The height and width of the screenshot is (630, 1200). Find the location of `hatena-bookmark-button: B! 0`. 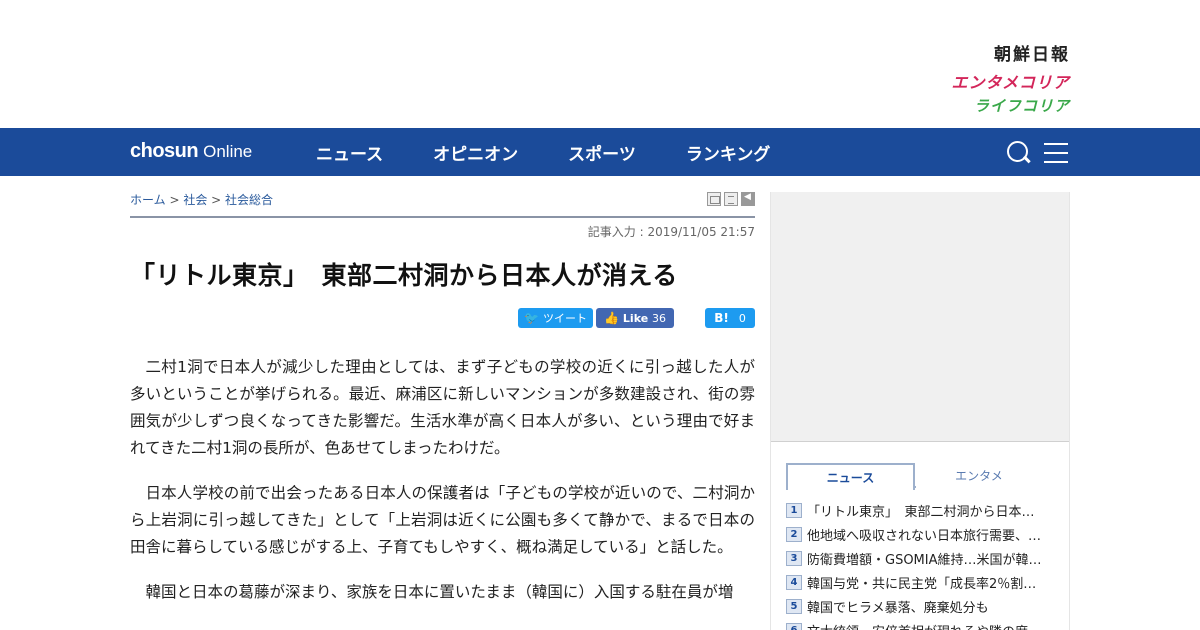

hatena-bookmark-button: B! 0 is located at coordinates (730, 318).